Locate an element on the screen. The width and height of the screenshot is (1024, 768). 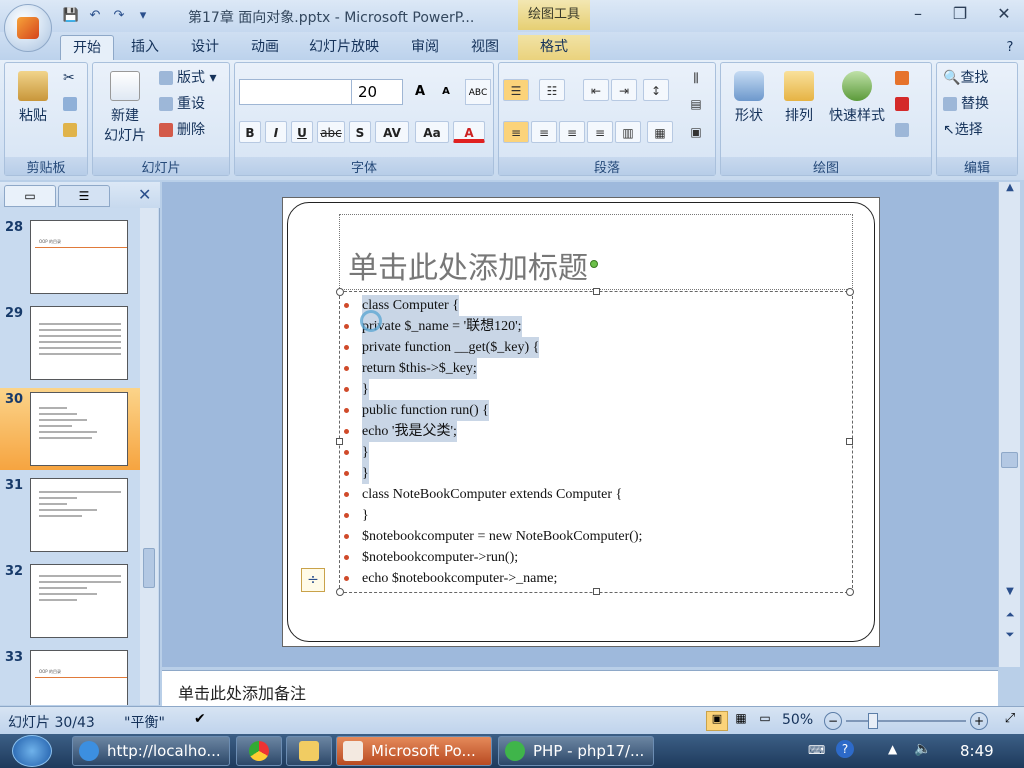
tab-home: 开始 is located at coordinates (87, 47).